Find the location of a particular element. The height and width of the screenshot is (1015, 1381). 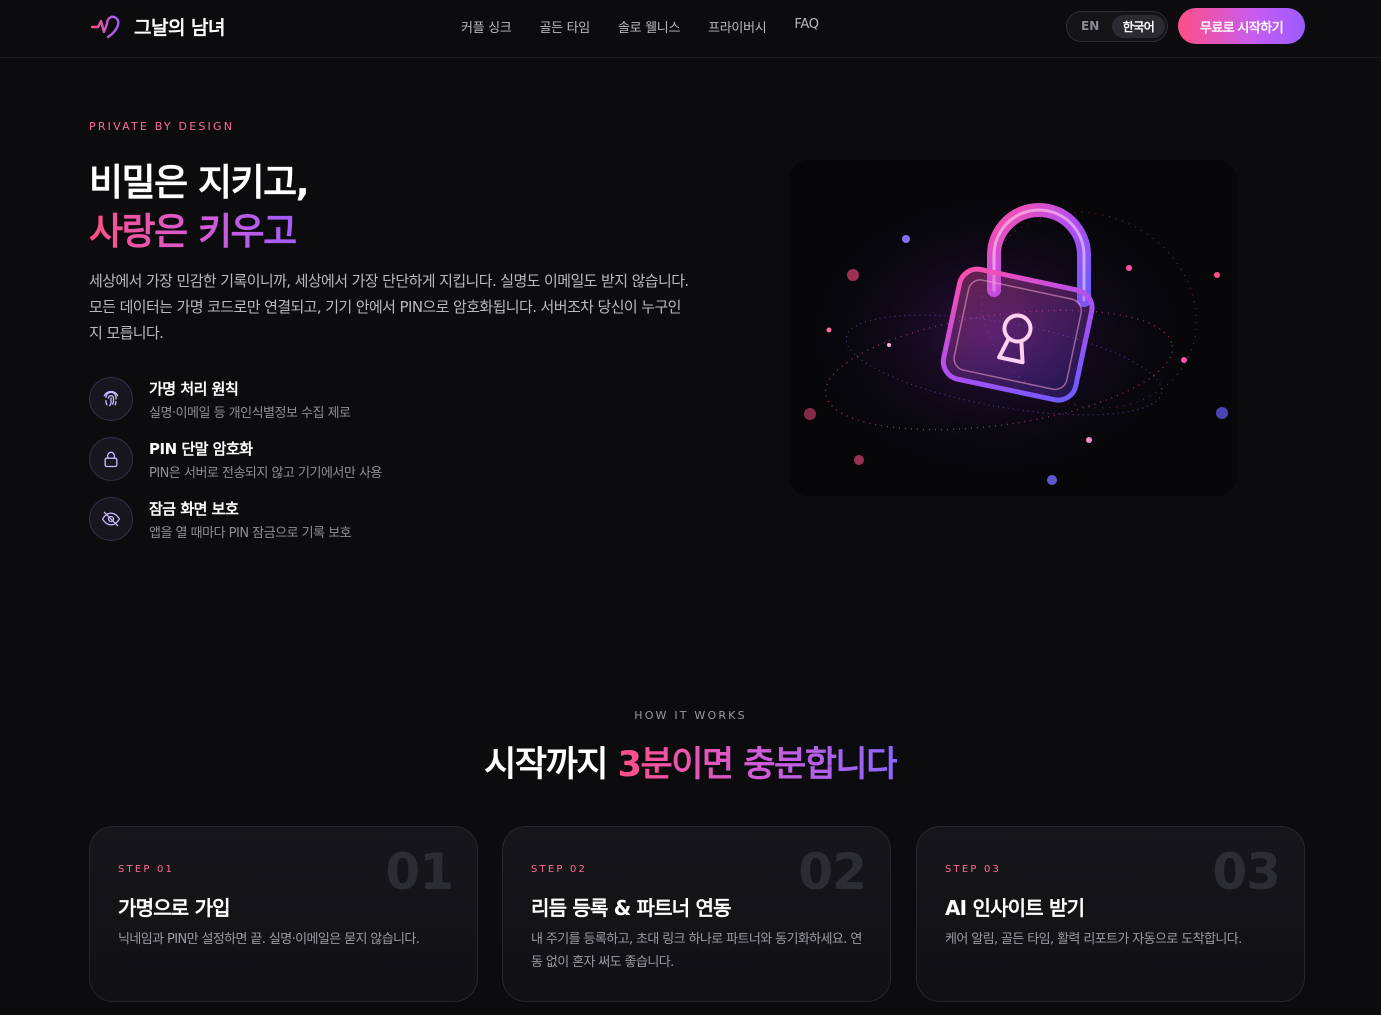

hero-eyebrow: PRIVATE BY DESIGN is located at coordinates (162, 126).